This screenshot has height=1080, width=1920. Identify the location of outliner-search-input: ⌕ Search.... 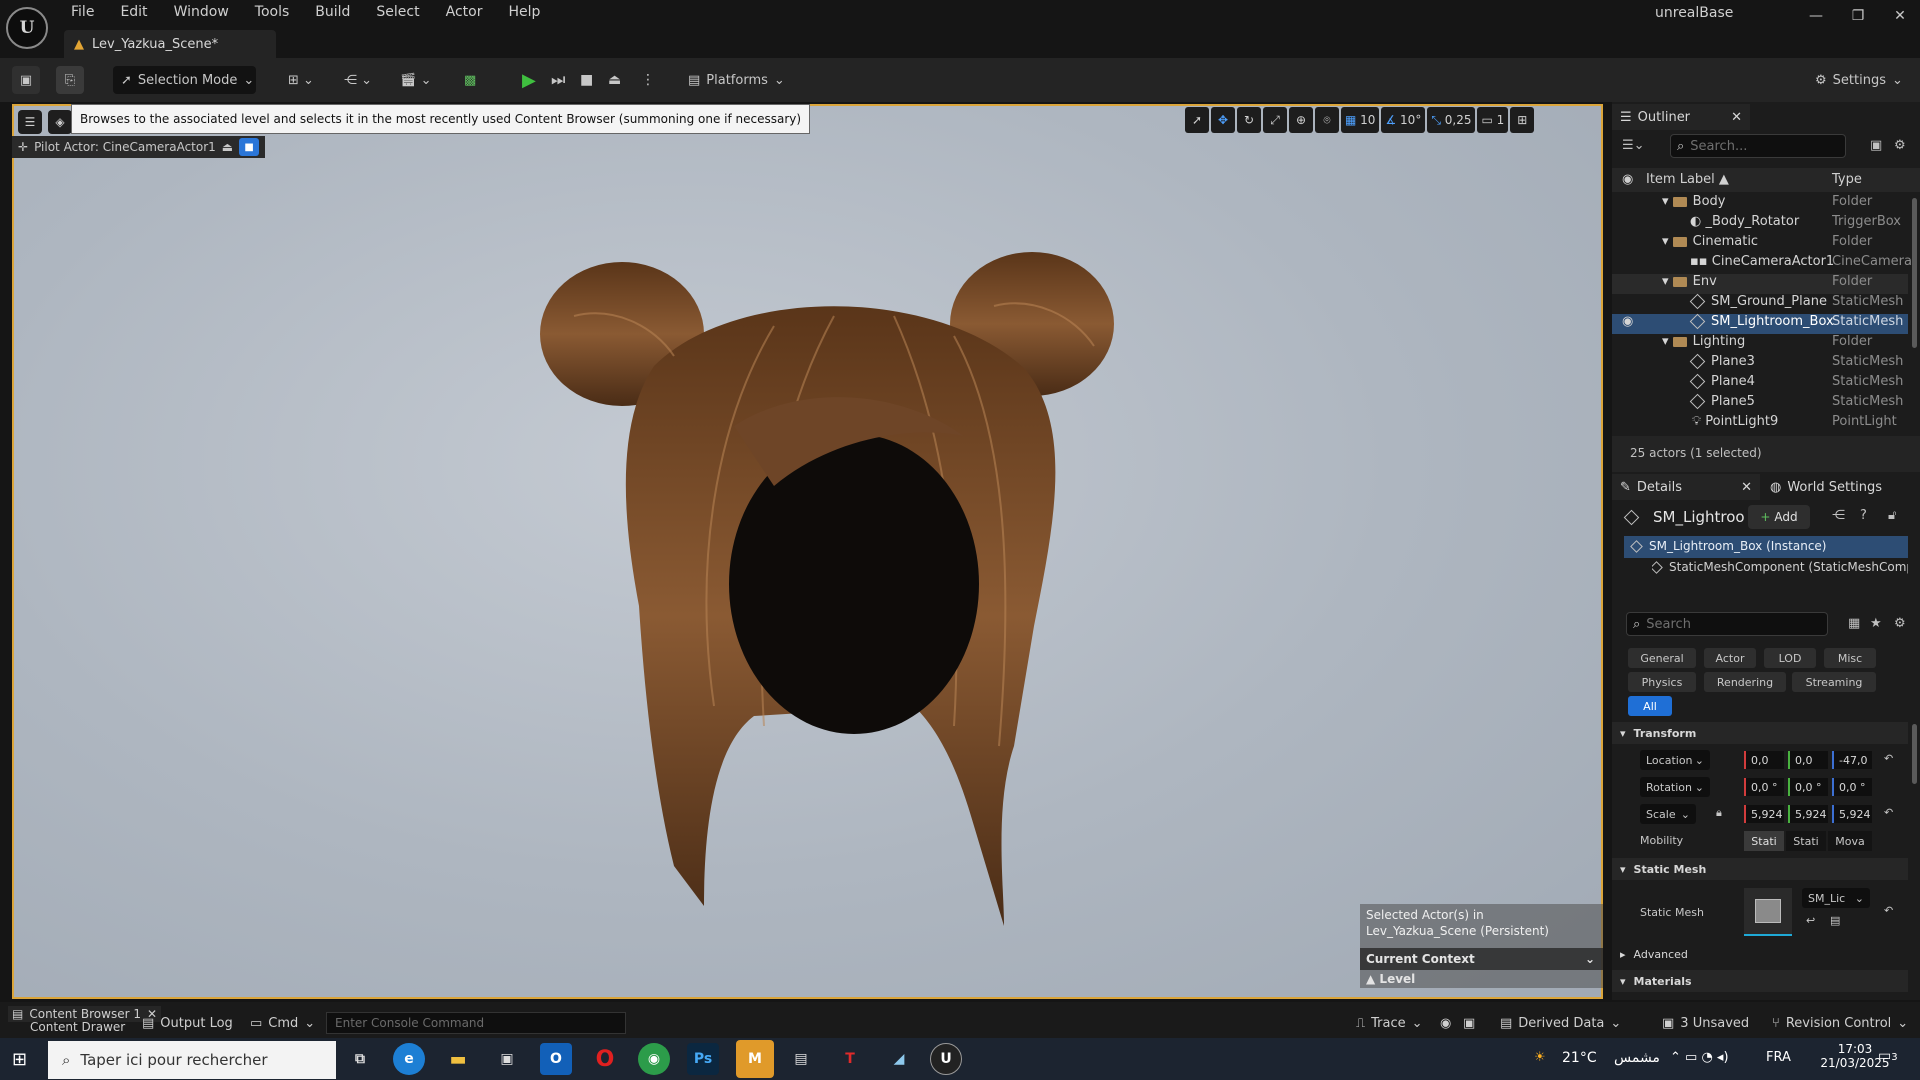
(1758, 146).